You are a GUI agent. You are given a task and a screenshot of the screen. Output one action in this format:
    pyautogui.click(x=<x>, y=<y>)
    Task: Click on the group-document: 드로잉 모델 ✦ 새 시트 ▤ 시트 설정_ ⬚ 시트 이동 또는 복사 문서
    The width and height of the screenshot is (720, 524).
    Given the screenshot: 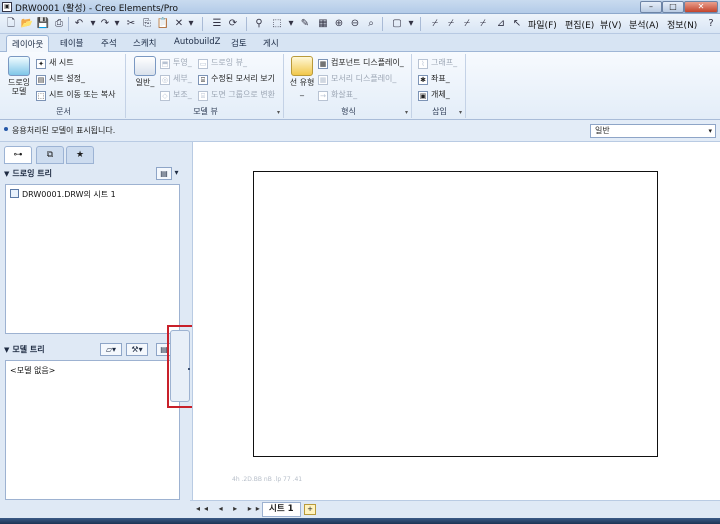 What is the action you would take?
    pyautogui.click(x=64, y=86)
    